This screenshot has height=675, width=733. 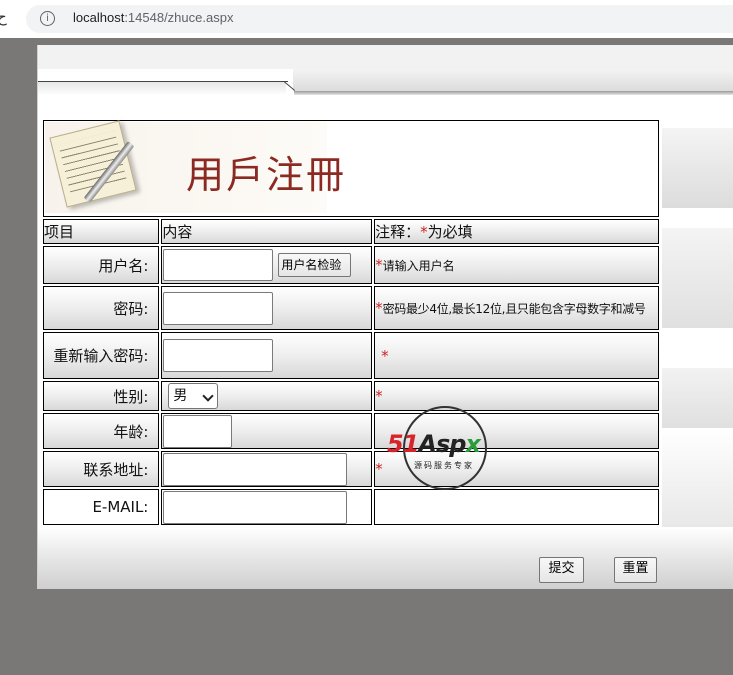 What do you see at coordinates (379, 19) in the screenshot?
I see `url-field: i localhost:14548/zhuce.aspx` at bounding box center [379, 19].